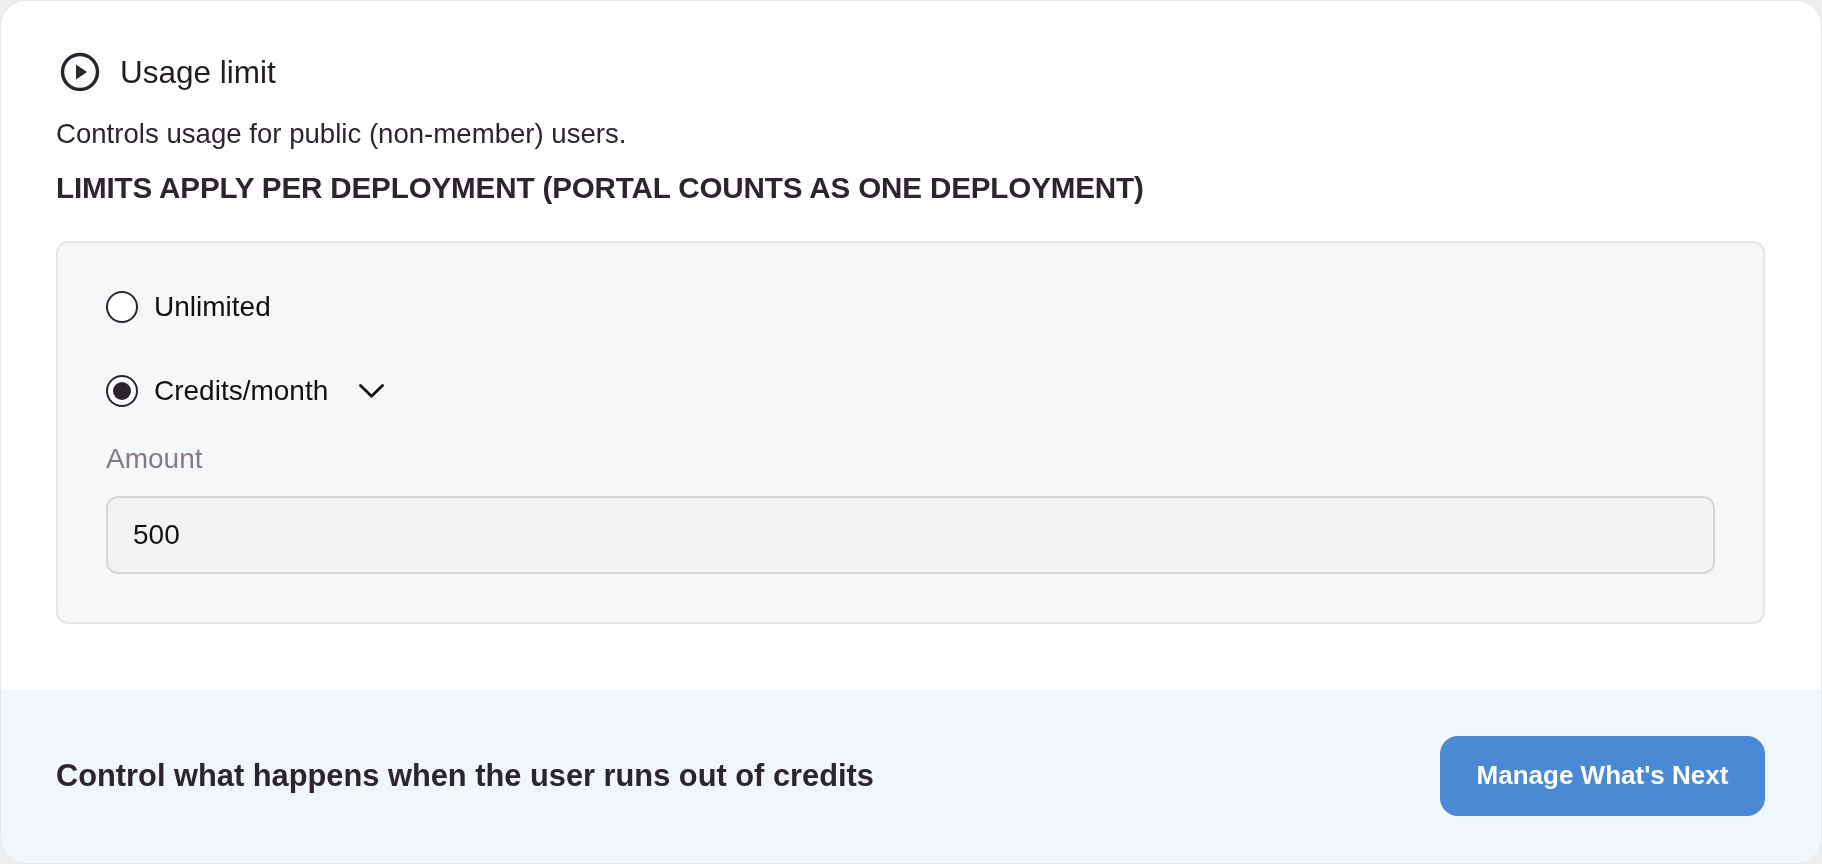  I want to click on play-circle-icon, so click(80, 72).